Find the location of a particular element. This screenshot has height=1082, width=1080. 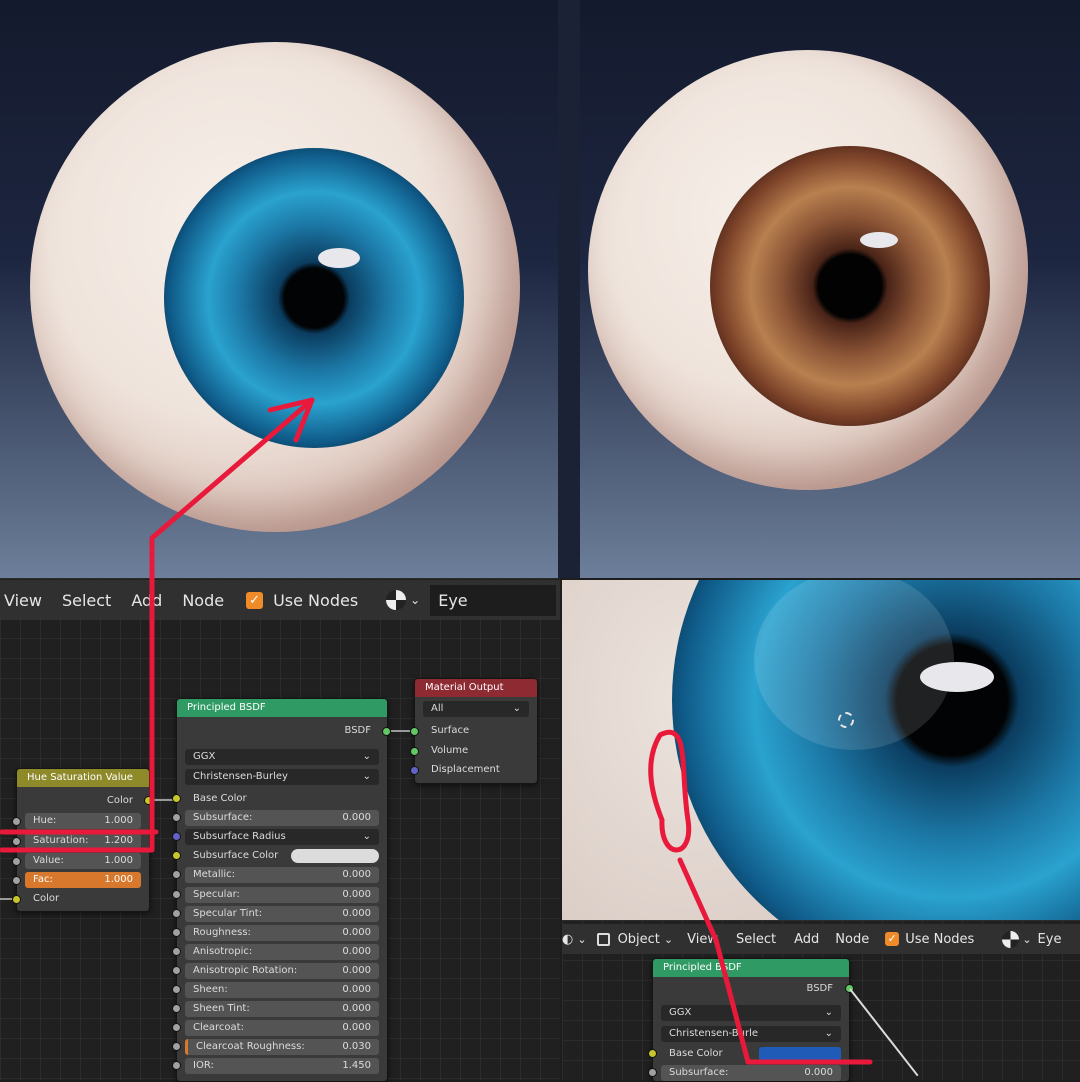

subsurface-color-swatch is located at coordinates (335, 856).